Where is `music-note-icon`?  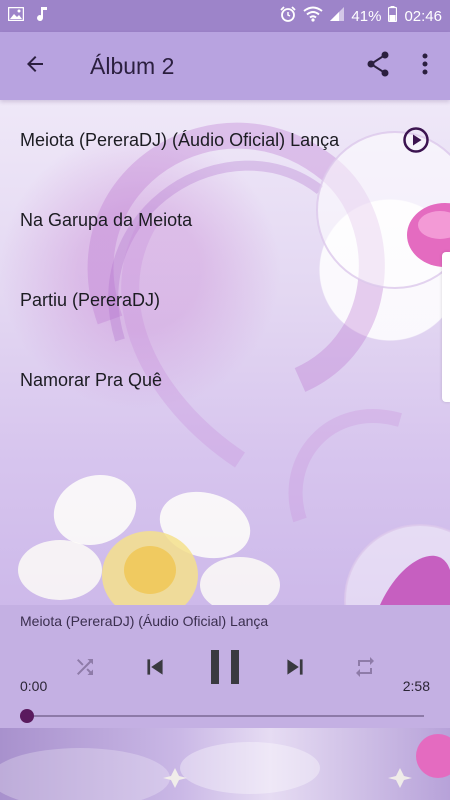 music-note-icon is located at coordinates (42, 16).